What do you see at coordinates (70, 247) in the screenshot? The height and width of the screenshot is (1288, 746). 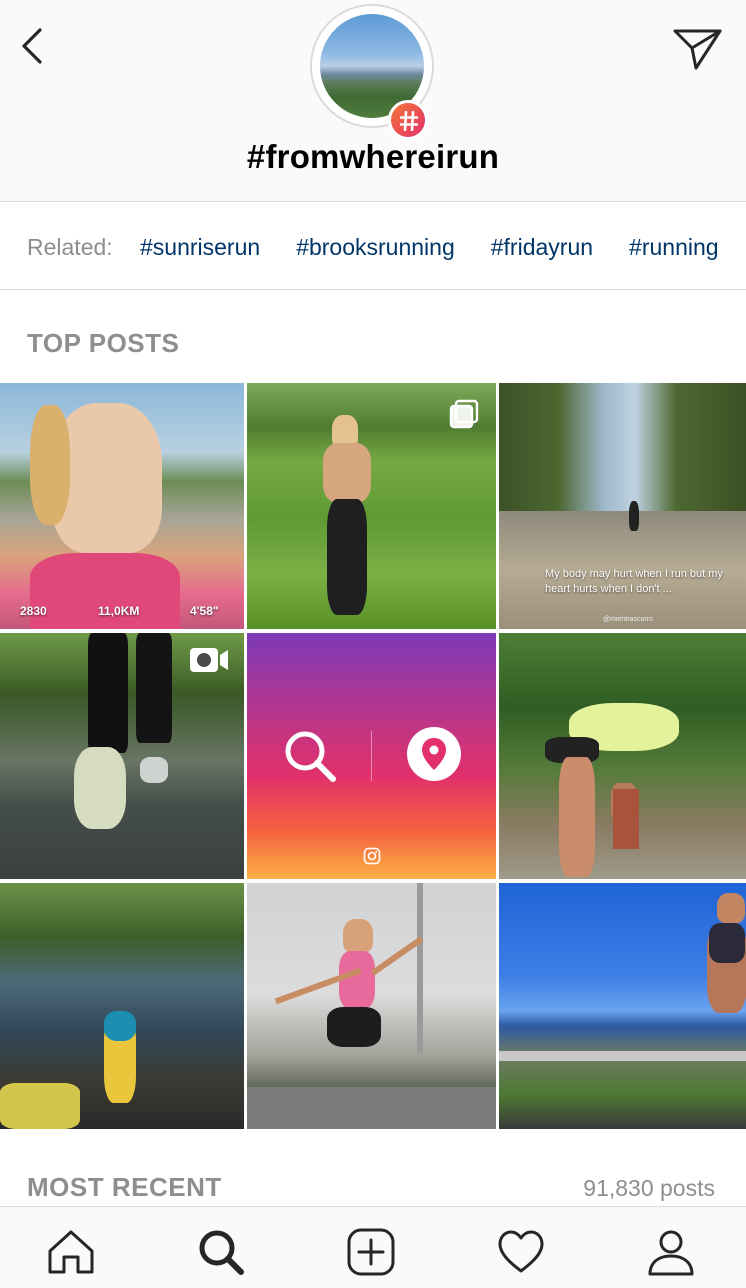 I see `related-label: Related:` at bounding box center [70, 247].